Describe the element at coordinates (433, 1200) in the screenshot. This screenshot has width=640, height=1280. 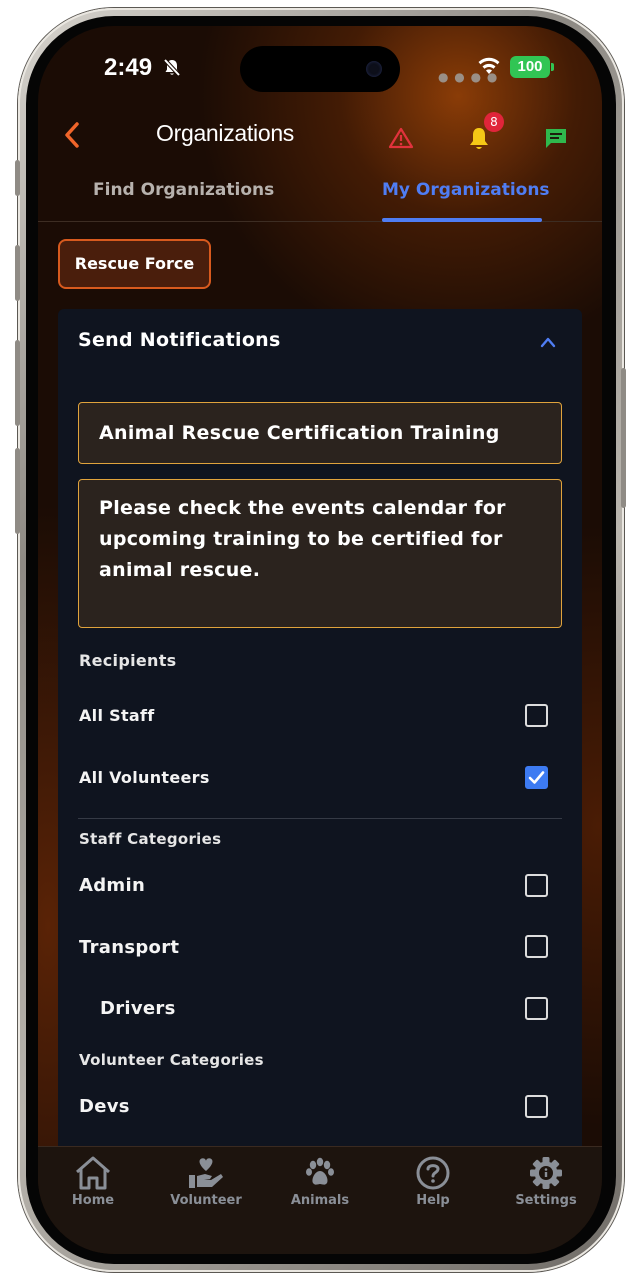
I see `nav-help-label: Help` at that location.